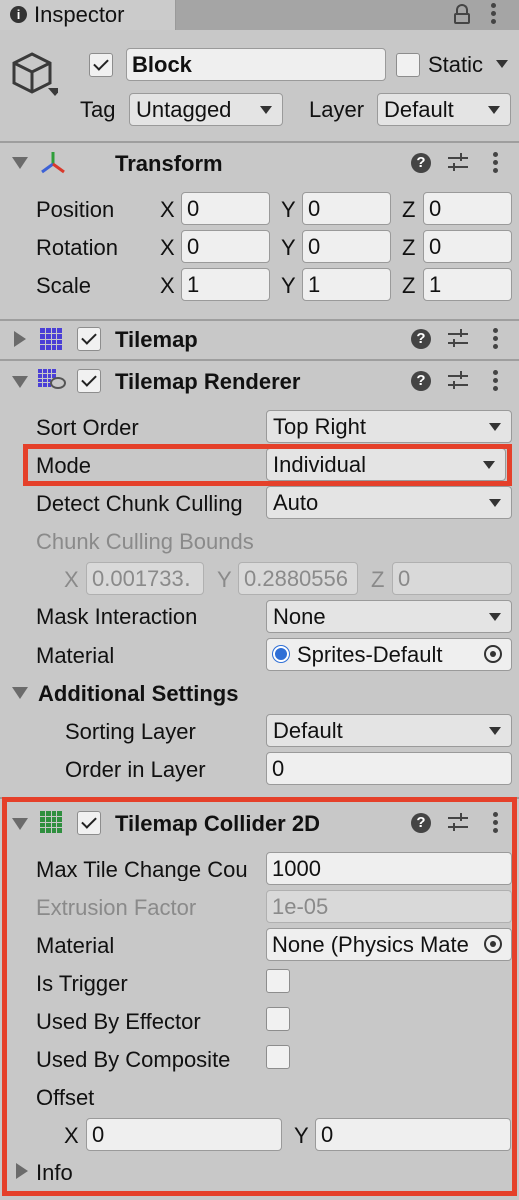 The width and height of the screenshot is (519, 1200). Describe the element at coordinates (156, 340) in the screenshot. I see `tilemap-title: Tilemap` at that location.